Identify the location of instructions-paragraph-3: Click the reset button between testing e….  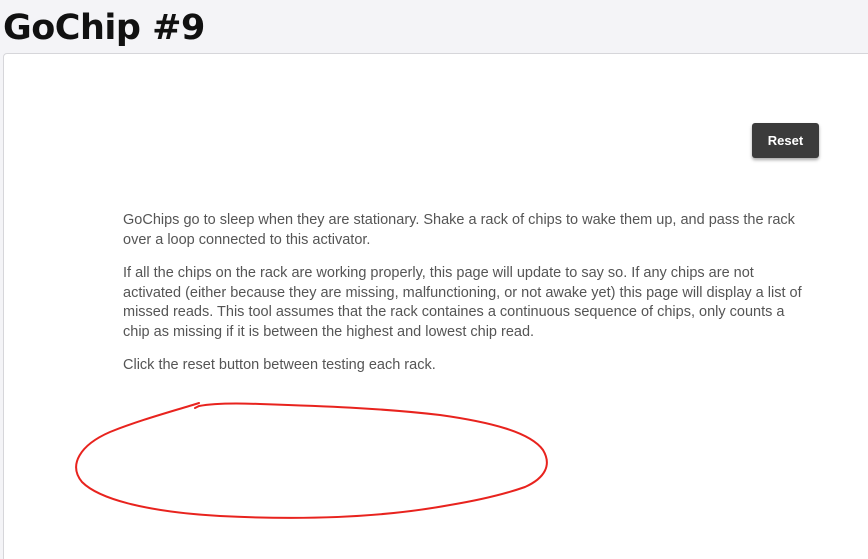
(279, 365).